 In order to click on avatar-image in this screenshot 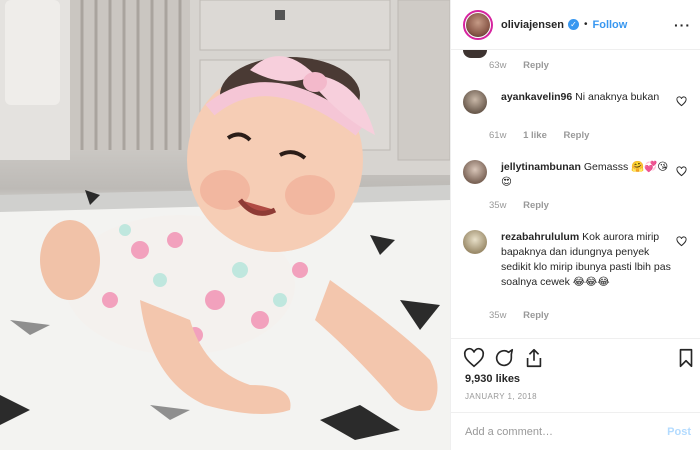, I will do `click(478, 24)`.